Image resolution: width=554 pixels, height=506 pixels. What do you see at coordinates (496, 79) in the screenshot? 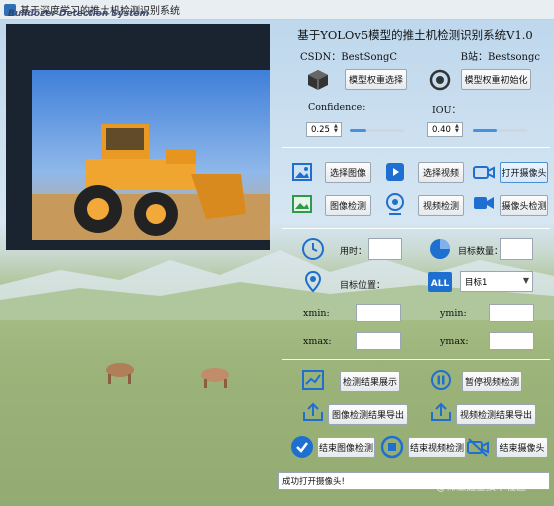
I see `init-weights-button: 模型权重初始化` at bounding box center [496, 79].